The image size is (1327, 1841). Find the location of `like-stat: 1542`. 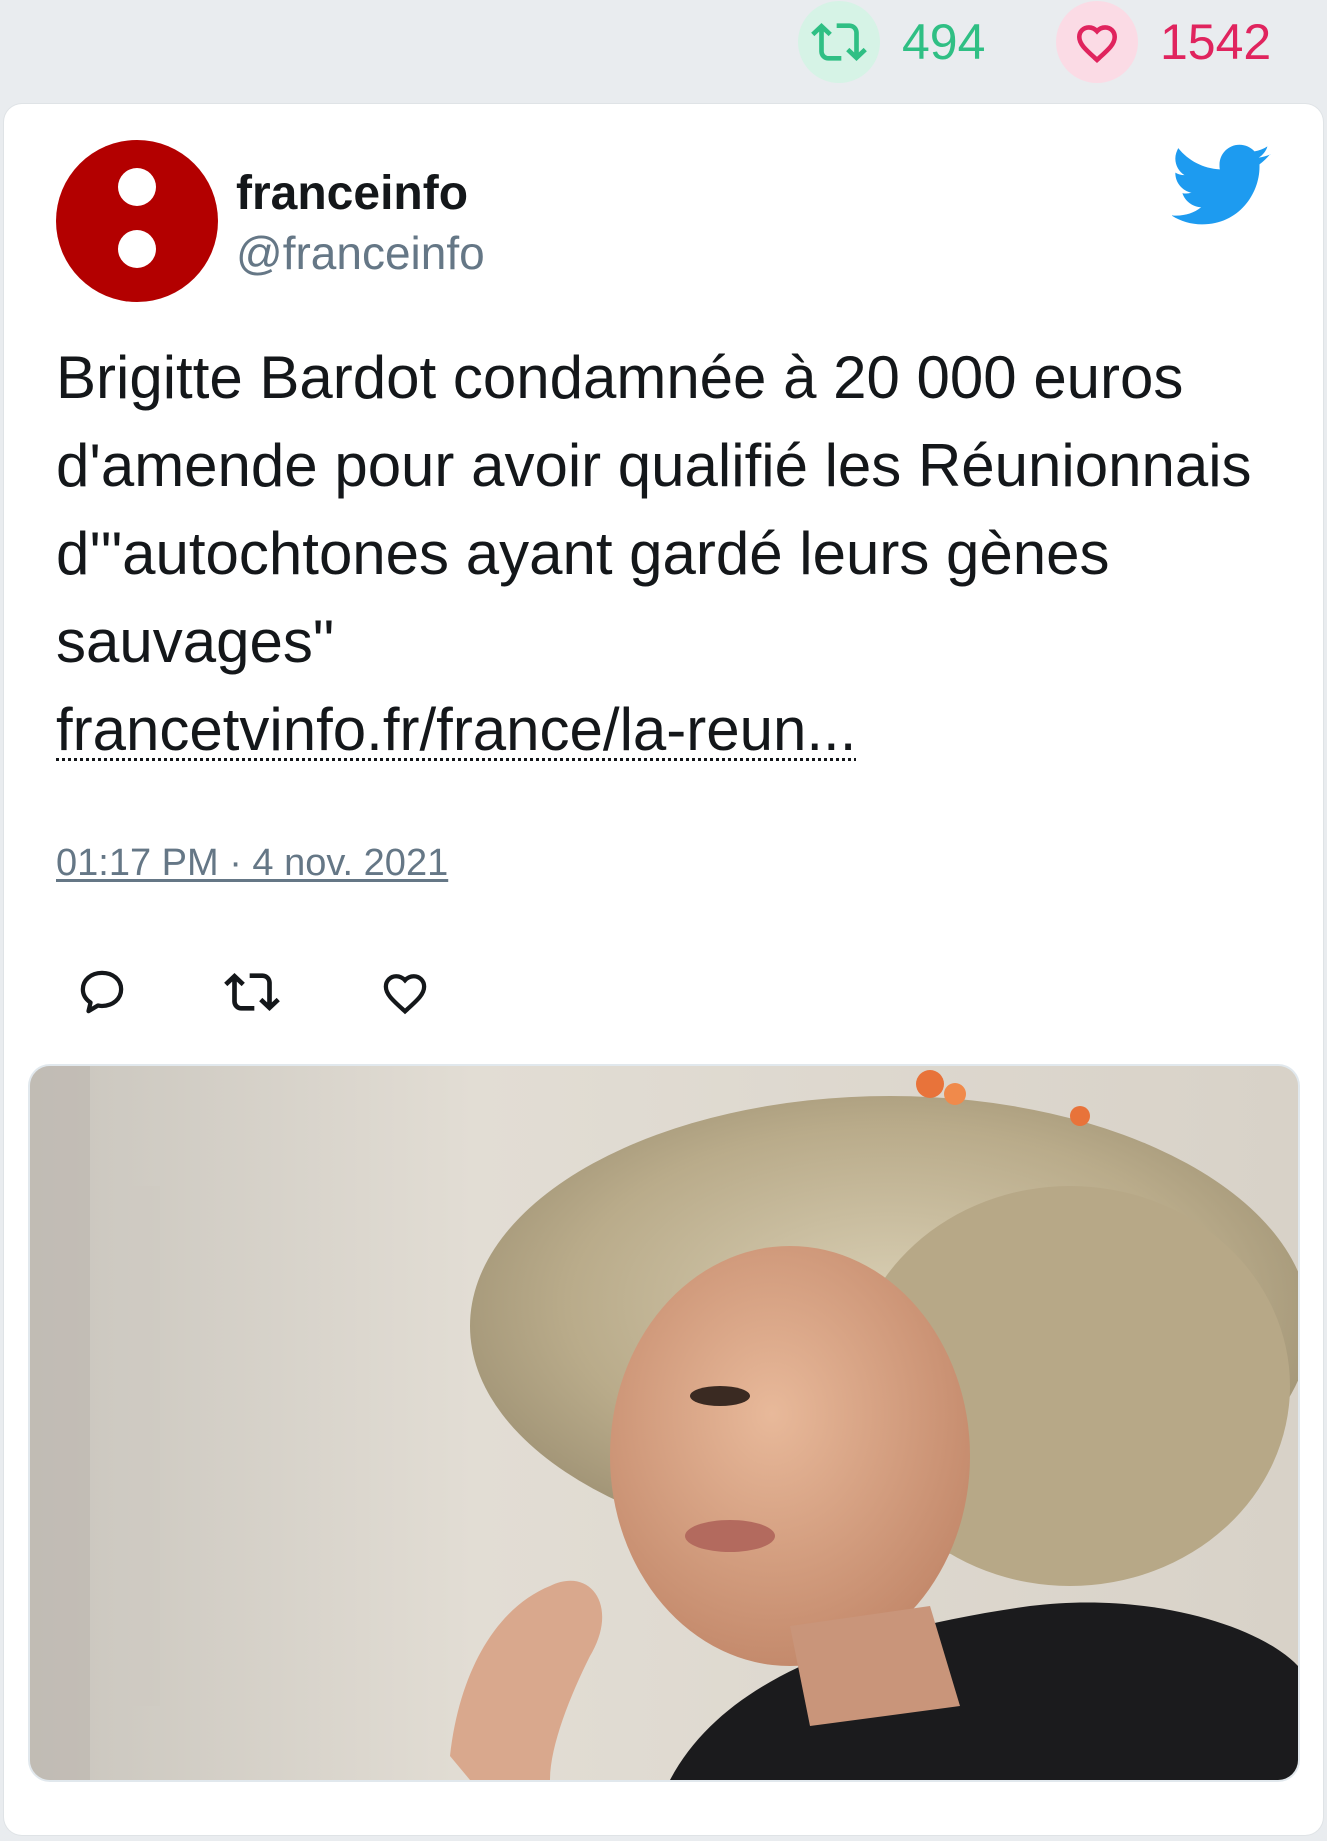

like-stat: 1542 is located at coordinates (1164, 42).